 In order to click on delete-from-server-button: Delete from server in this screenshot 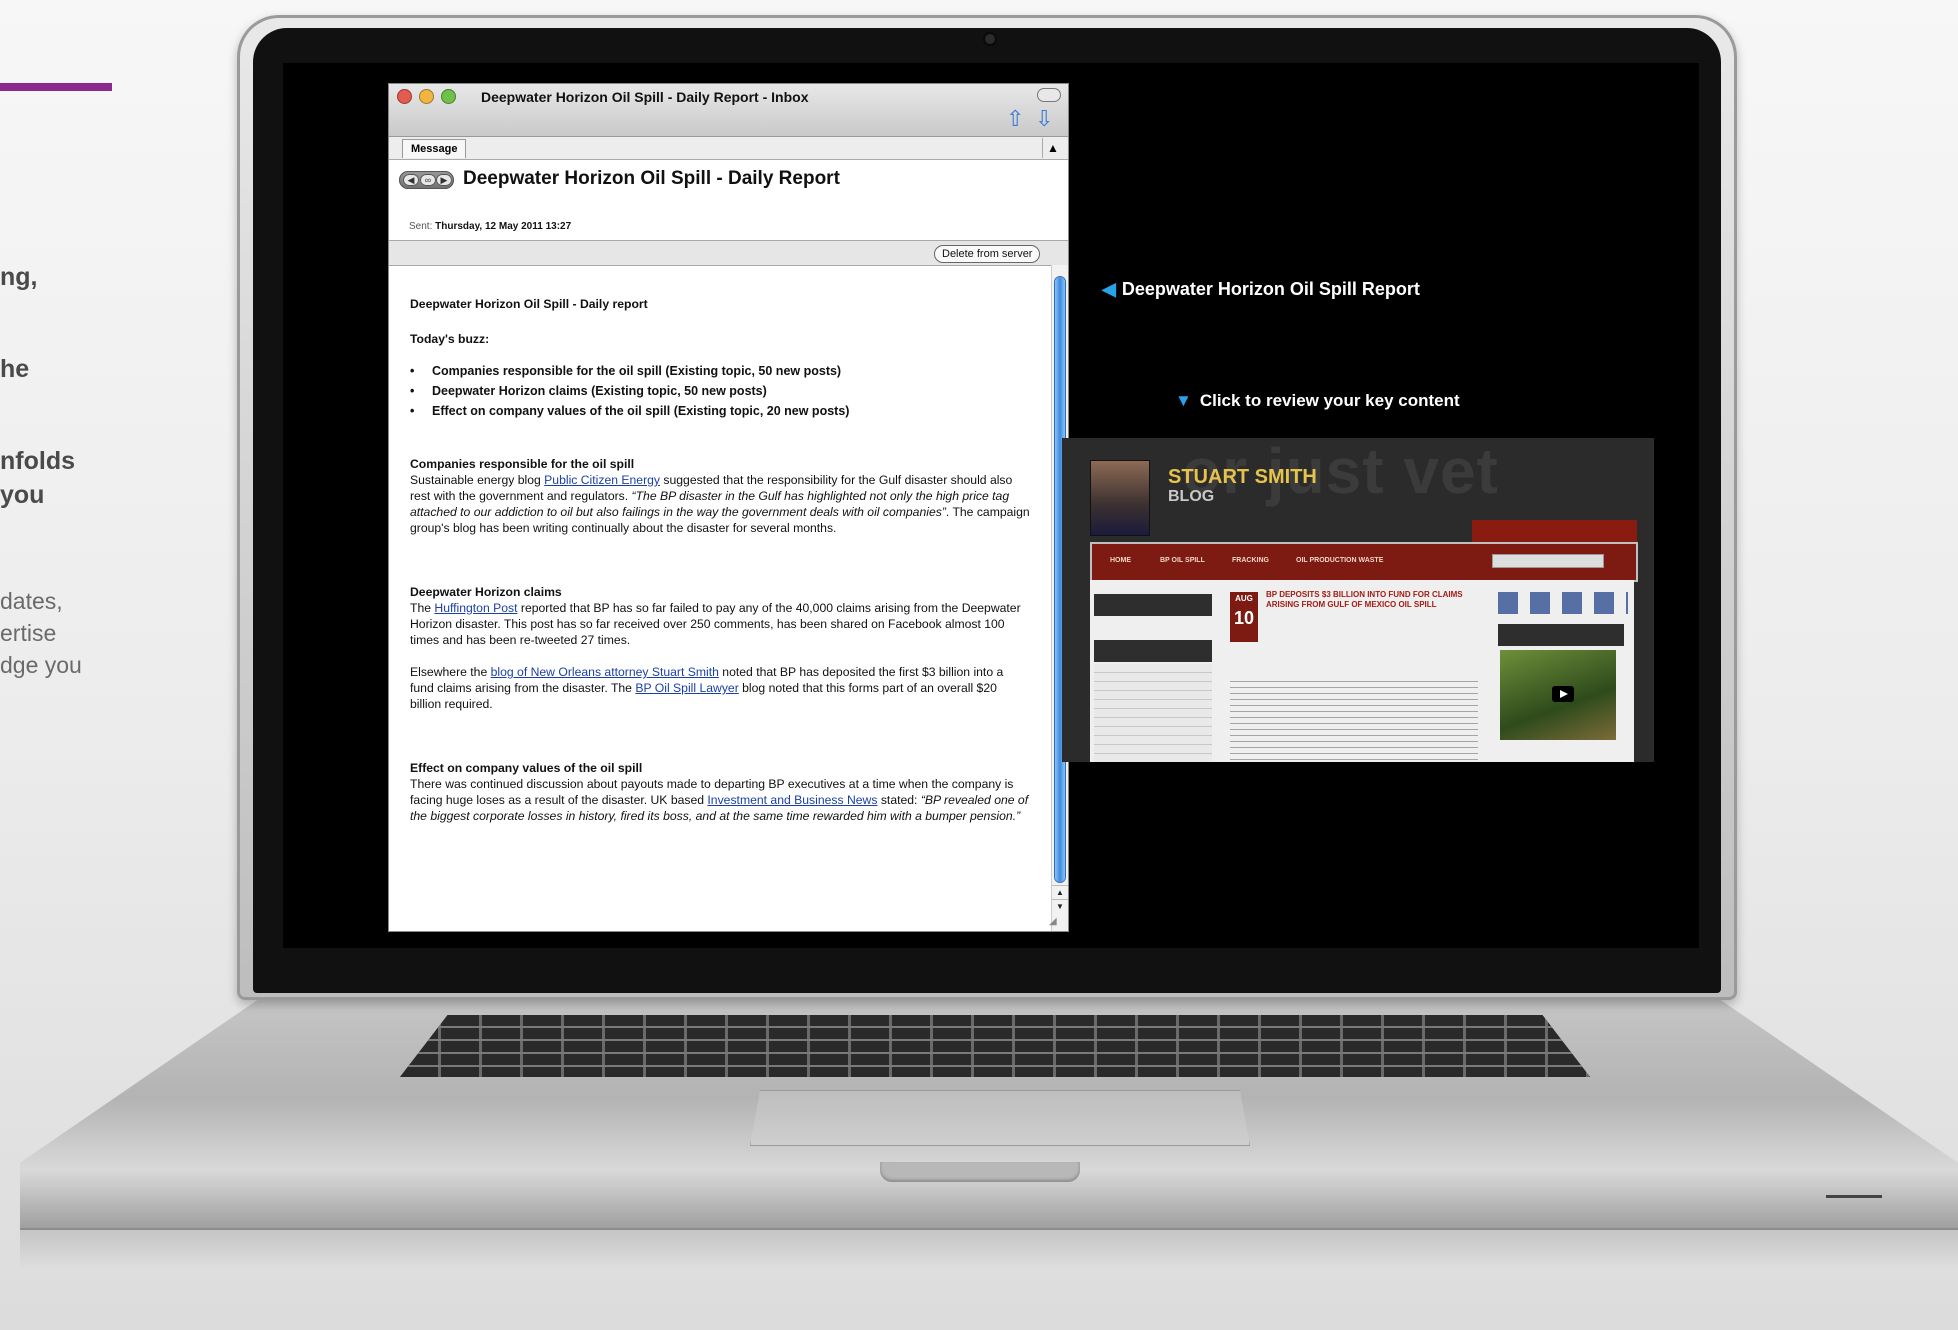, I will do `click(987, 254)`.